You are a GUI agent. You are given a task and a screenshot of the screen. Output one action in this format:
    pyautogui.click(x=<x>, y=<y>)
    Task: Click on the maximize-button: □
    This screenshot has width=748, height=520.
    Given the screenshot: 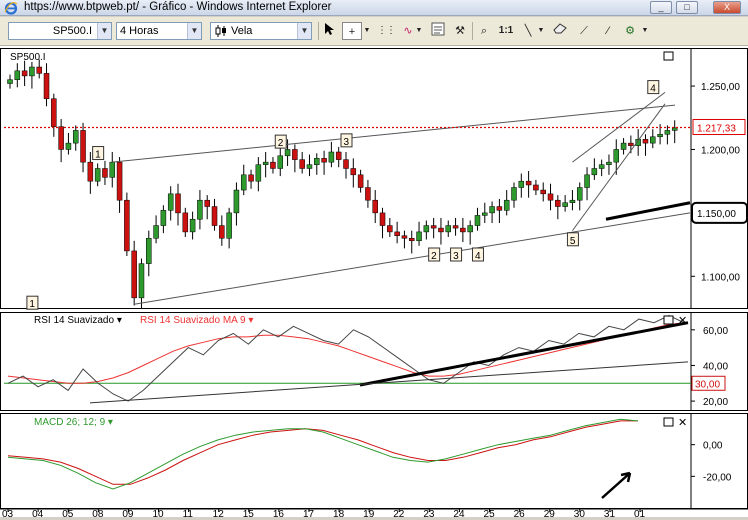 What is the action you would take?
    pyautogui.click(x=687, y=7)
    